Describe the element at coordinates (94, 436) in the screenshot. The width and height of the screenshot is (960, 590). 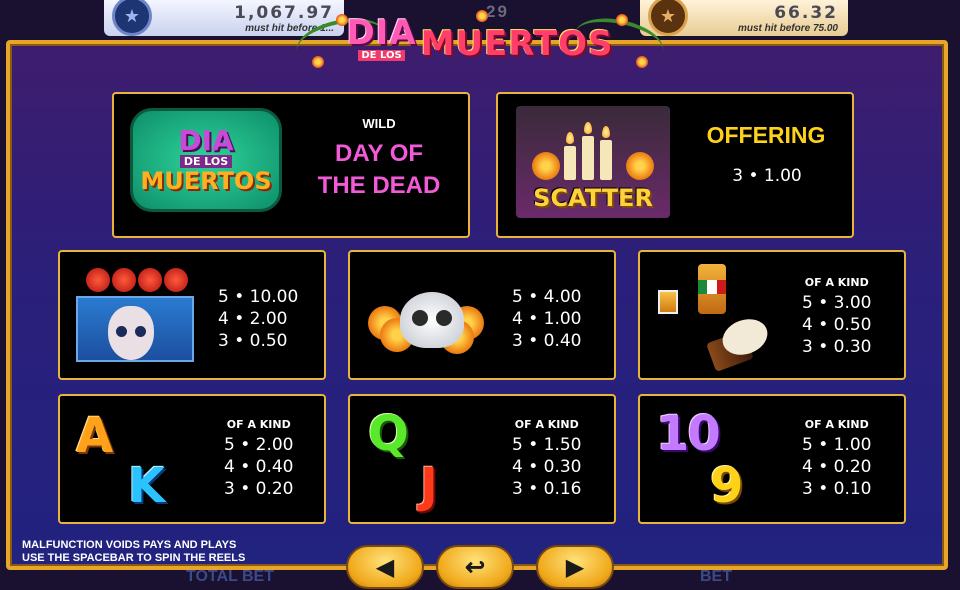
I see `a-symbol: A` at that location.